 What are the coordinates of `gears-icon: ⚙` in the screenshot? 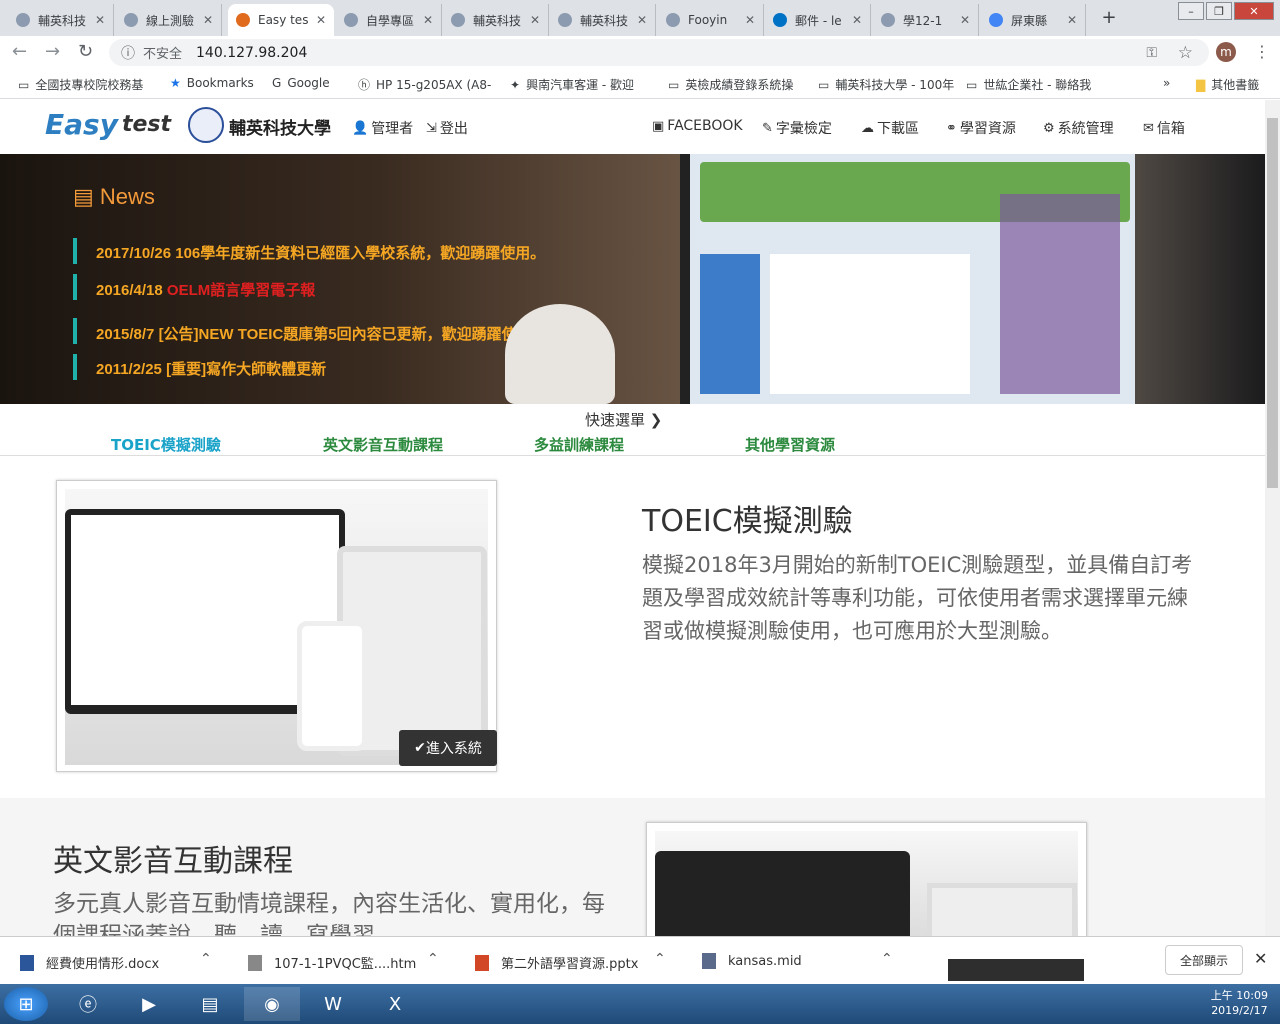 It's located at (1049, 128).